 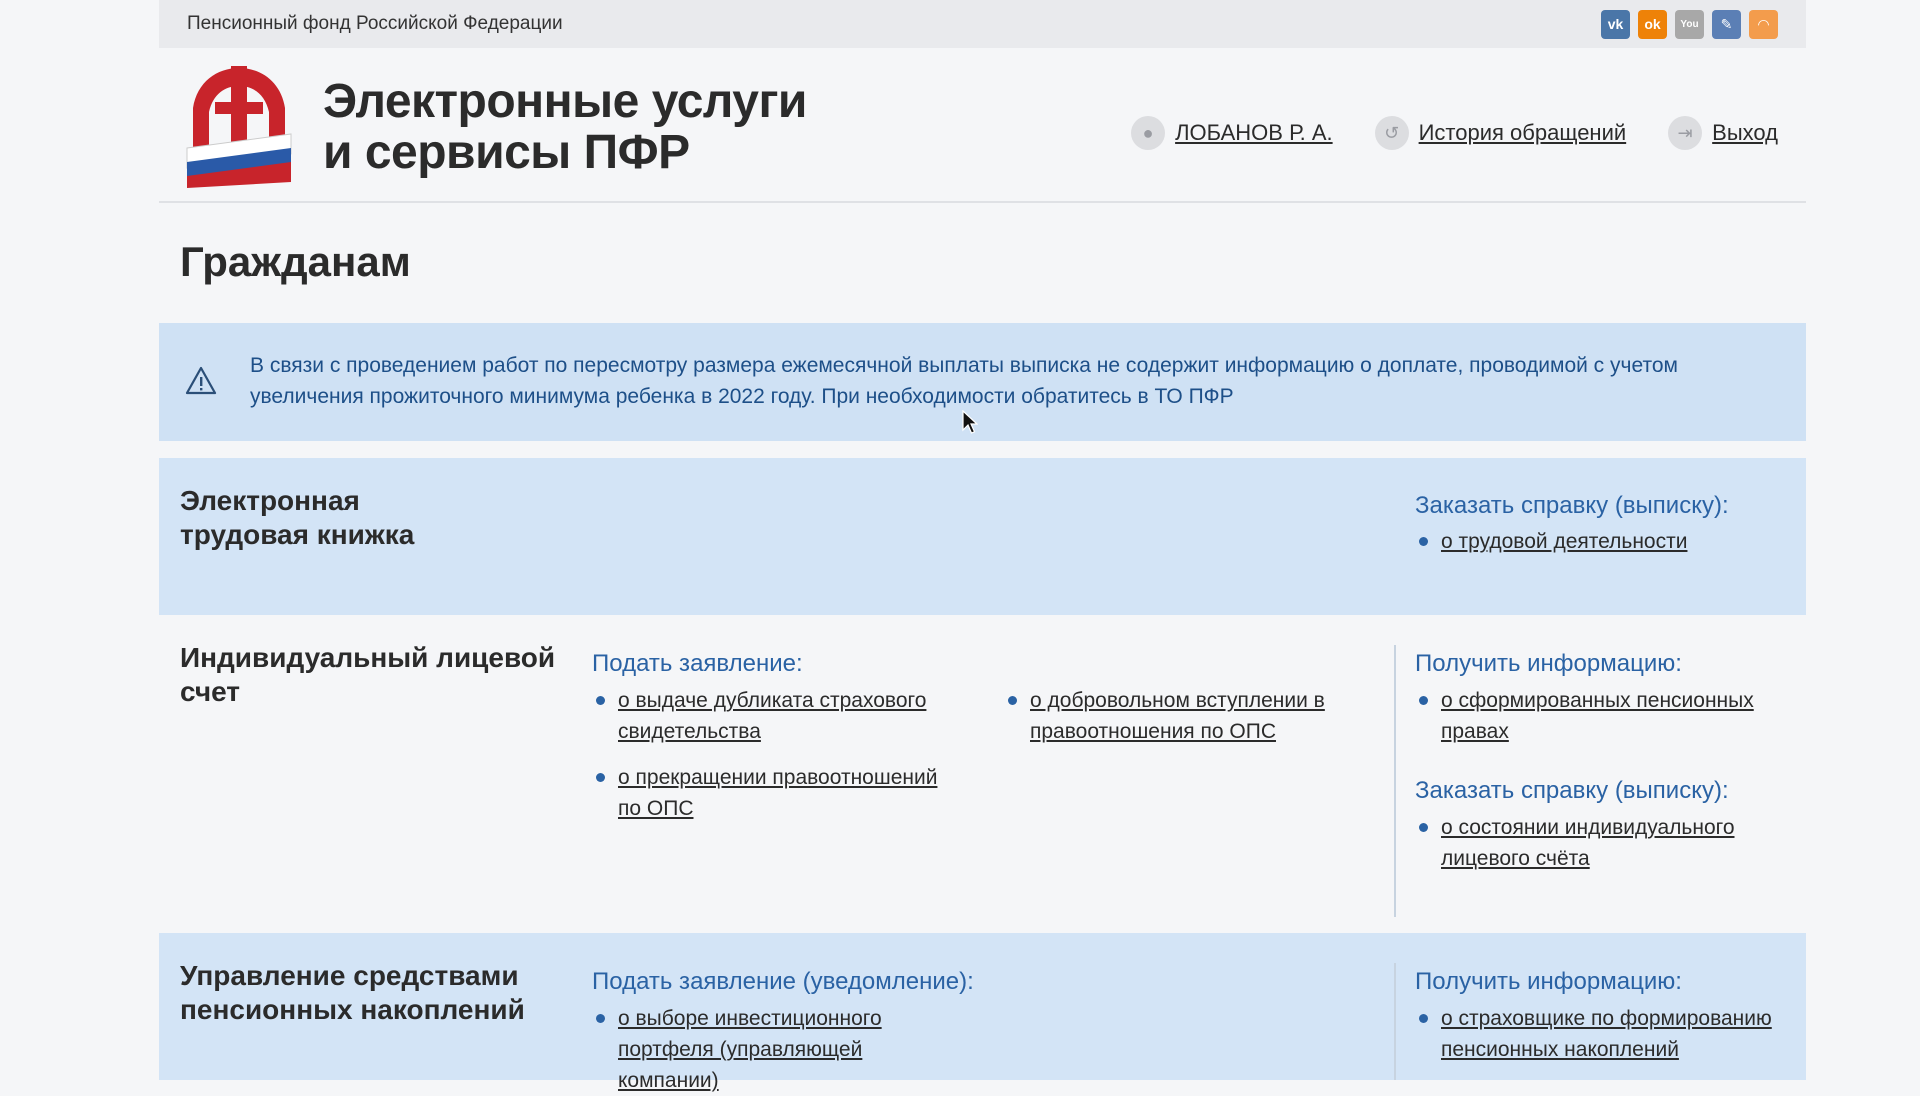 I want to click on site-title: Электронные услуги и сервисы ПФР, so click(x=565, y=127).